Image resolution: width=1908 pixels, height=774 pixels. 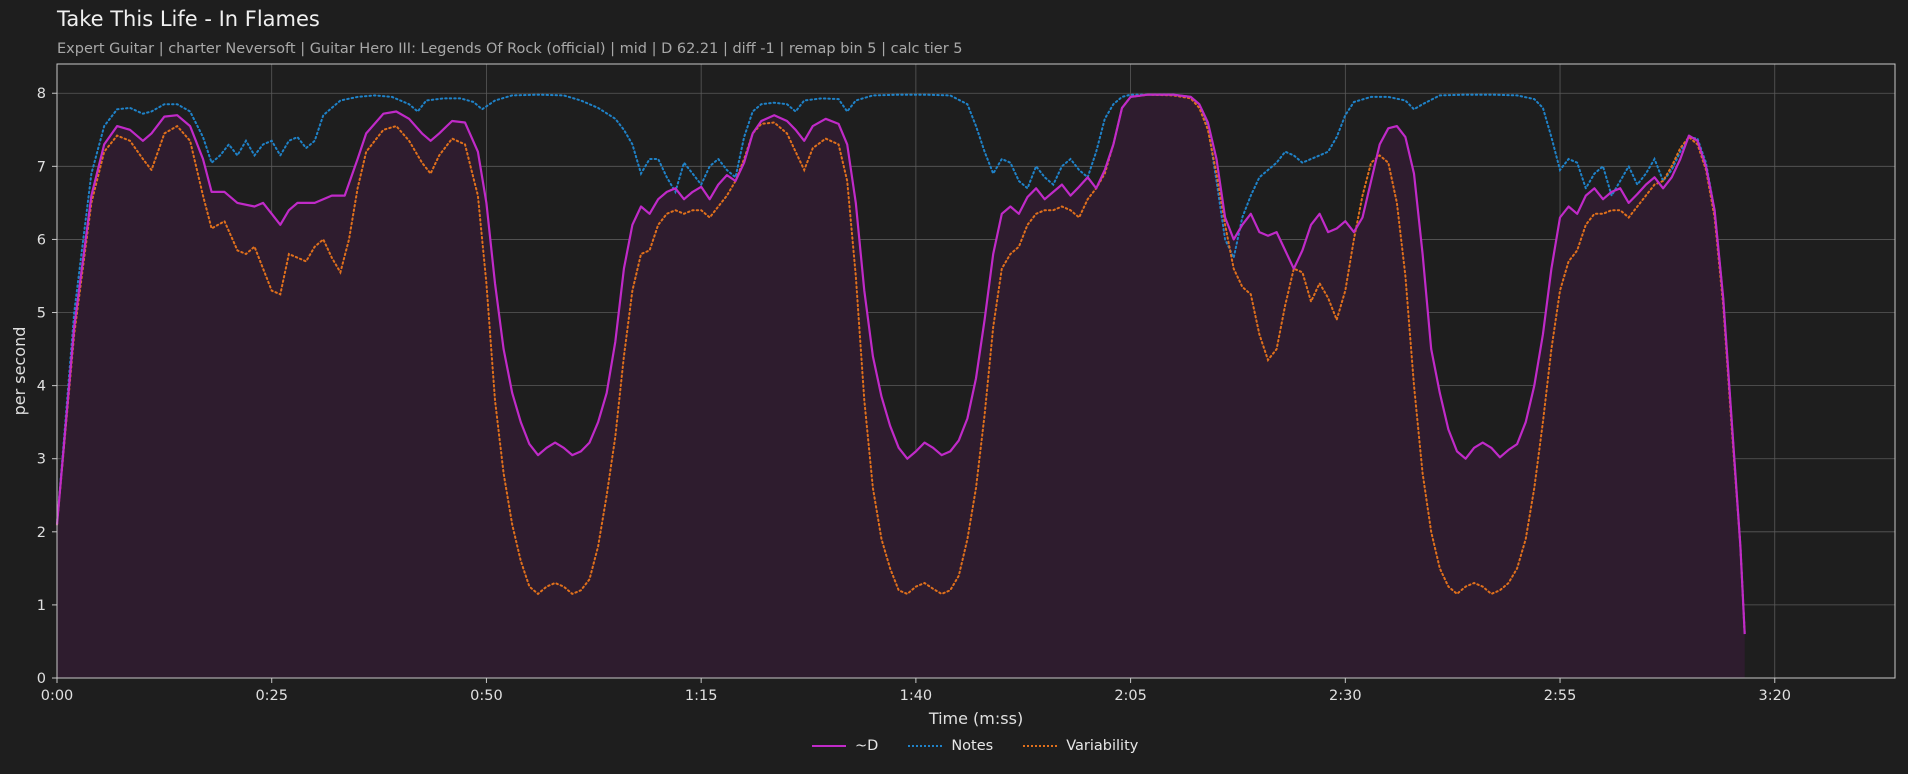 What do you see at coordinates (975, 718) in the screenshot?
I see `x-axis-label: Time (m:ss)` at bounding box center [975, 718].